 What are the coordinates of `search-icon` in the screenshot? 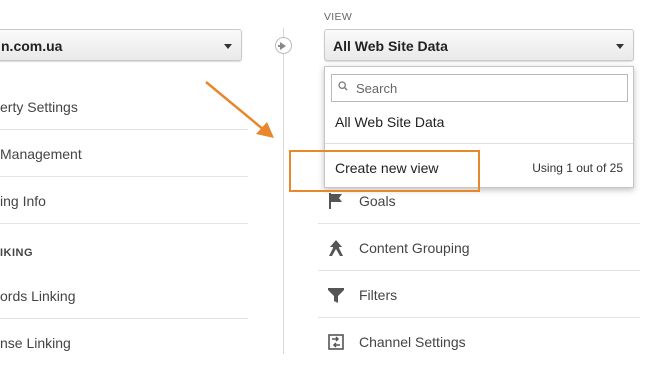 It's located at (343, 86).